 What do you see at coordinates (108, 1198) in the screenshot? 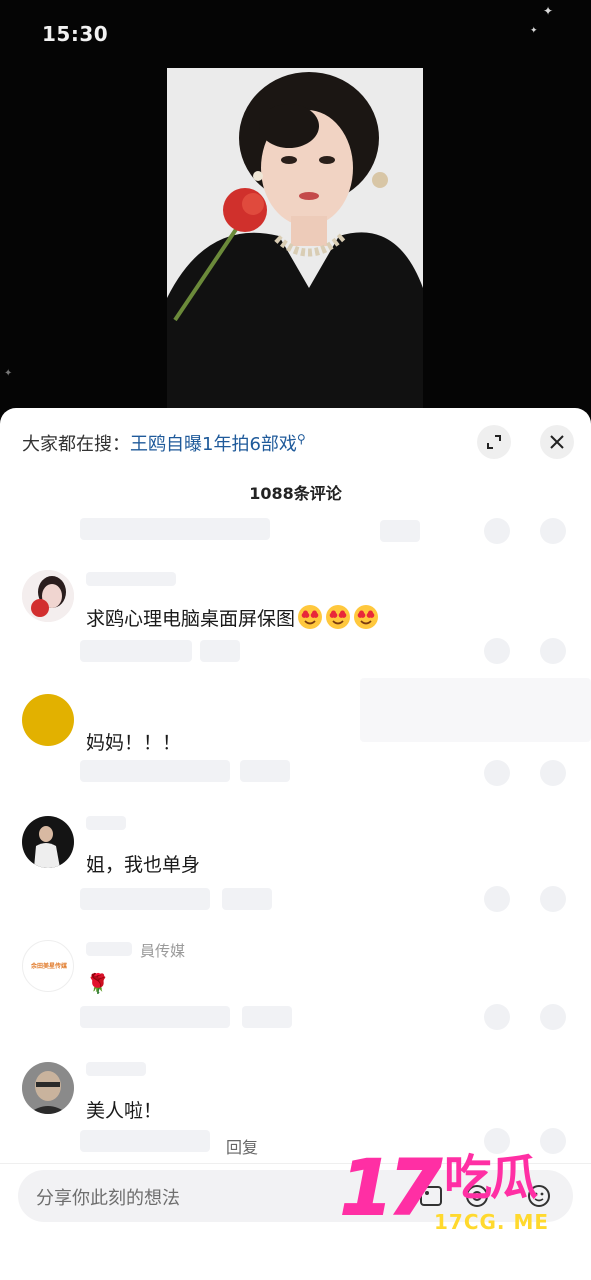
I see `comment-input-placeholder: 分享你此刻的想法` at bounding box center [108, 1198].